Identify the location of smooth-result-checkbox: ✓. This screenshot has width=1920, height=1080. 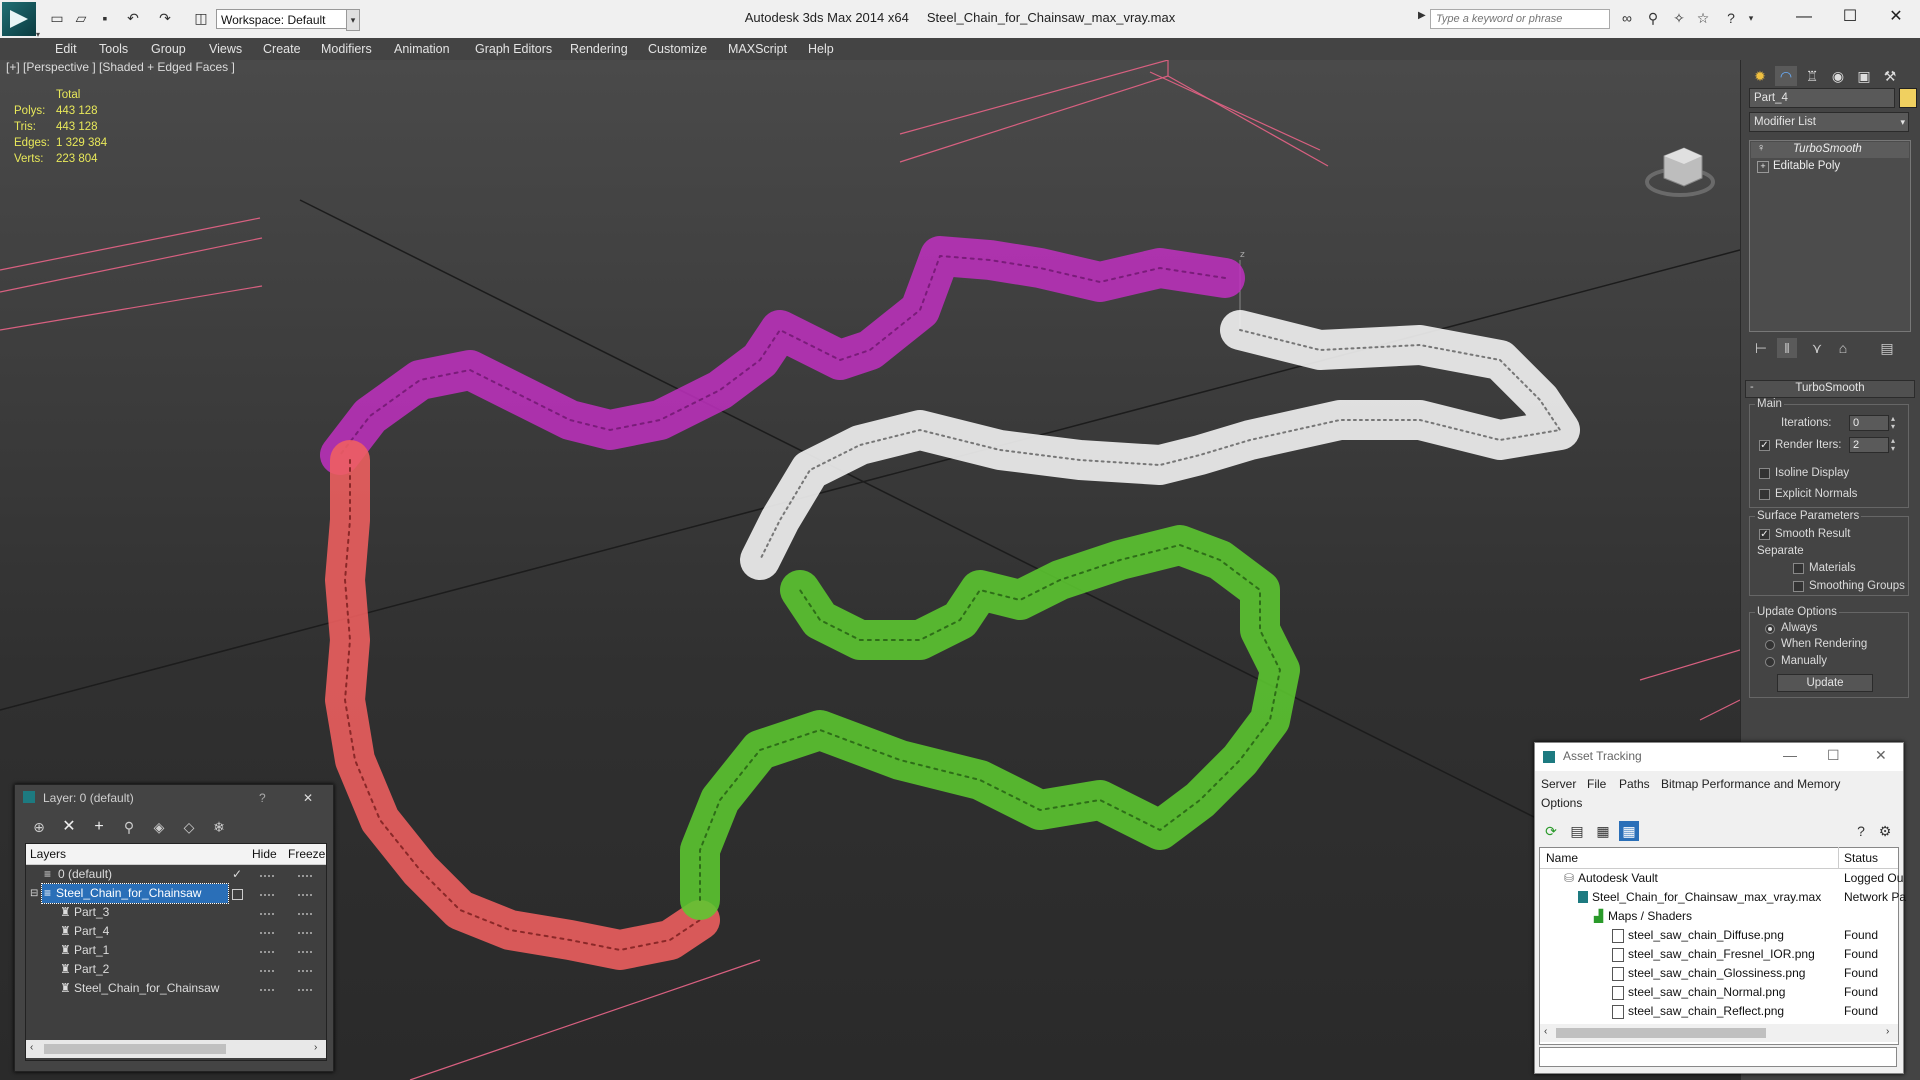
(1764, 534).